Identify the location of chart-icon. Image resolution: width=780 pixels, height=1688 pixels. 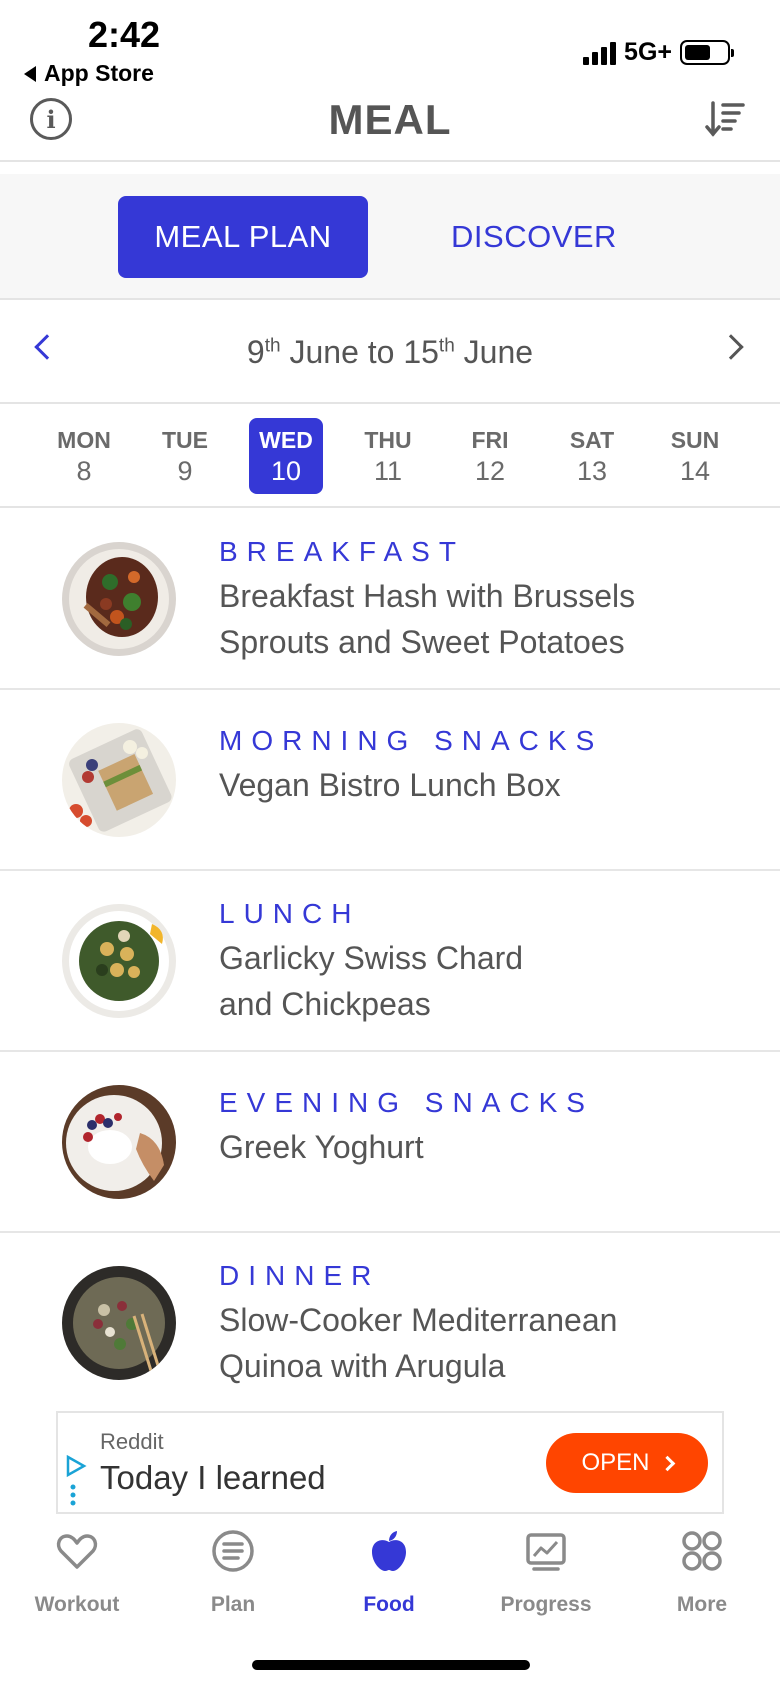
(546, 1552).